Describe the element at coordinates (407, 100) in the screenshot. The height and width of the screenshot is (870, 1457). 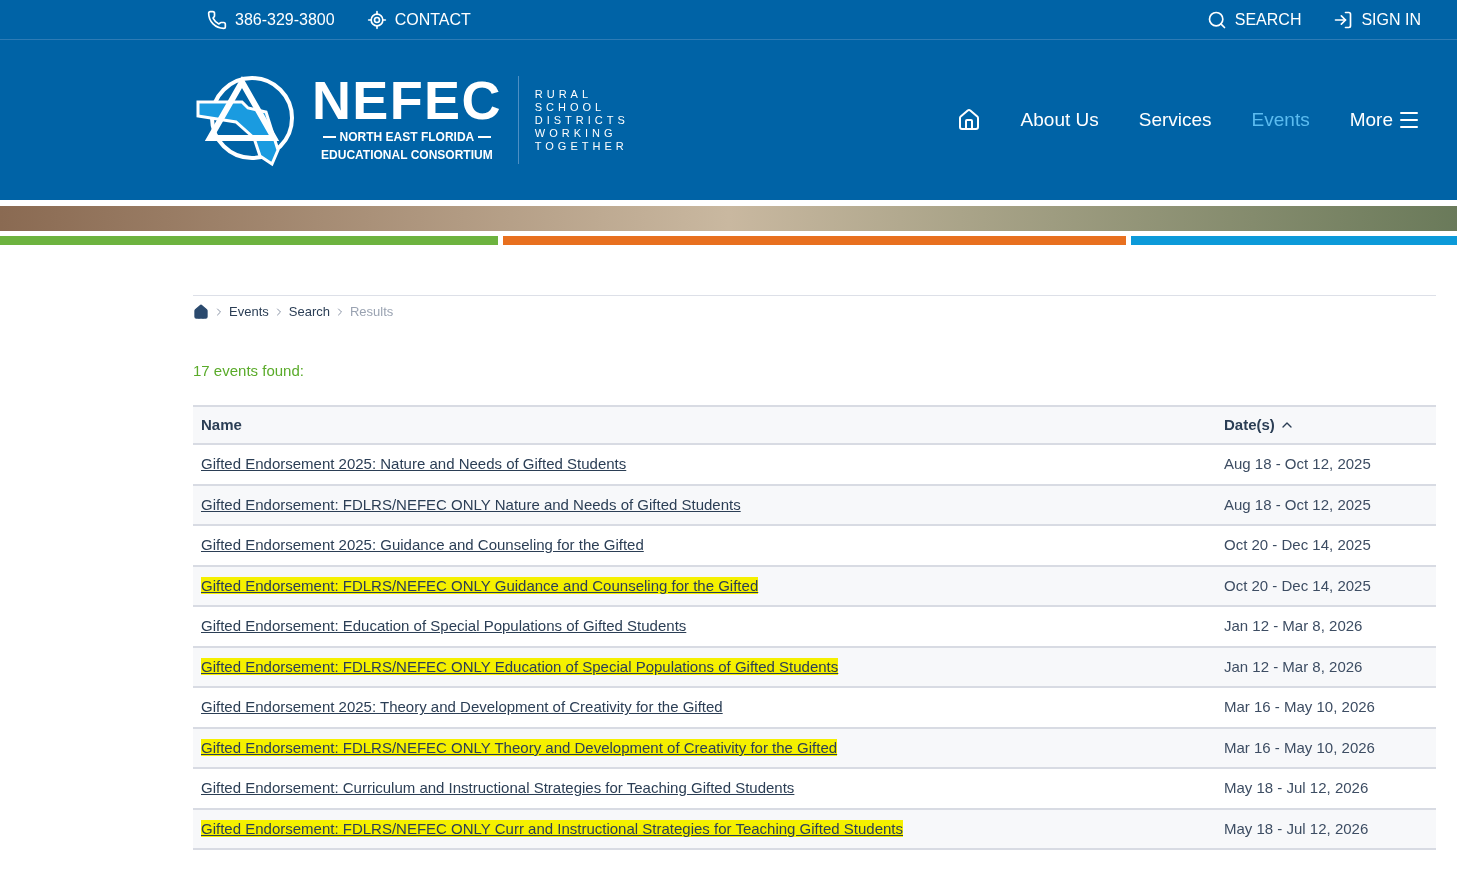
I see `logo-wordmark: NEFEC` at that location.